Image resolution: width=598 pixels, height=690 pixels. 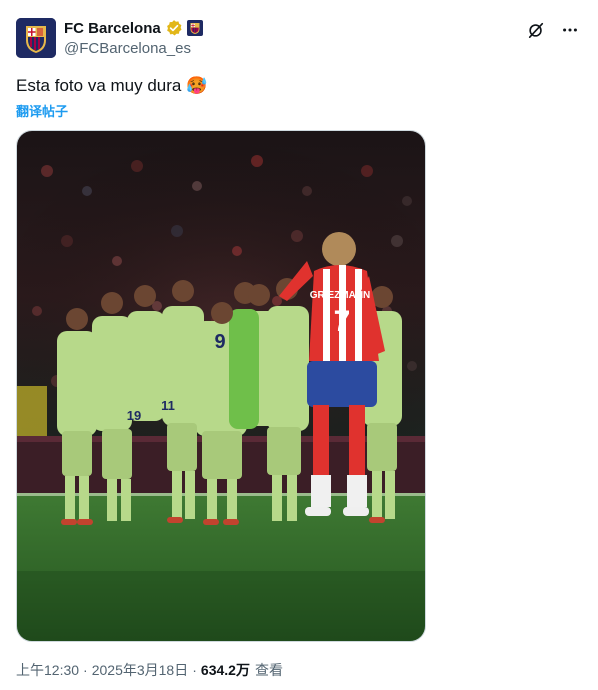 What do you see at coordinates (134, 415) in the screenshot?
I see `player-number-19: 19` at bounding box center [134, 415].